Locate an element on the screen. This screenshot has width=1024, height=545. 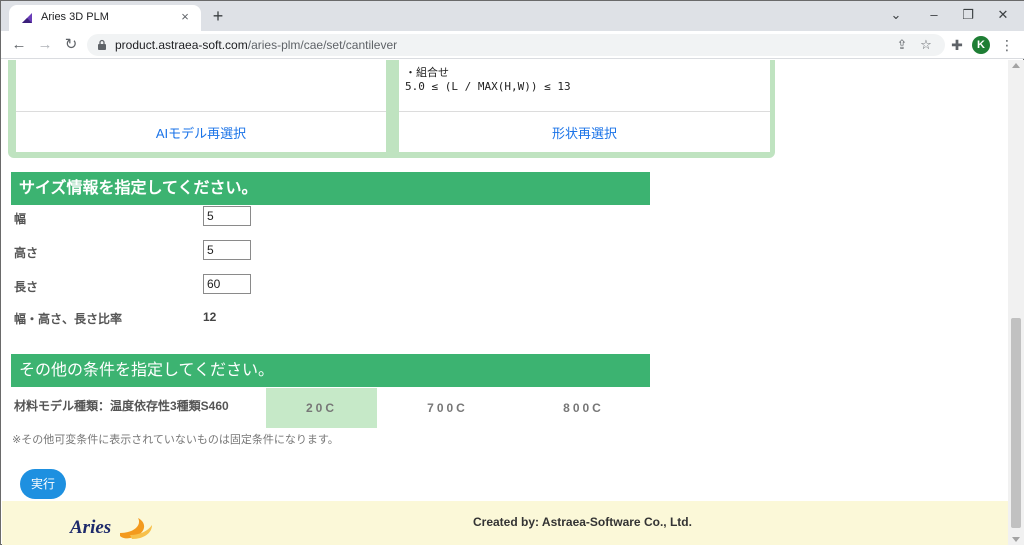
new-tab-button: + is located at coordinates (218, 16).